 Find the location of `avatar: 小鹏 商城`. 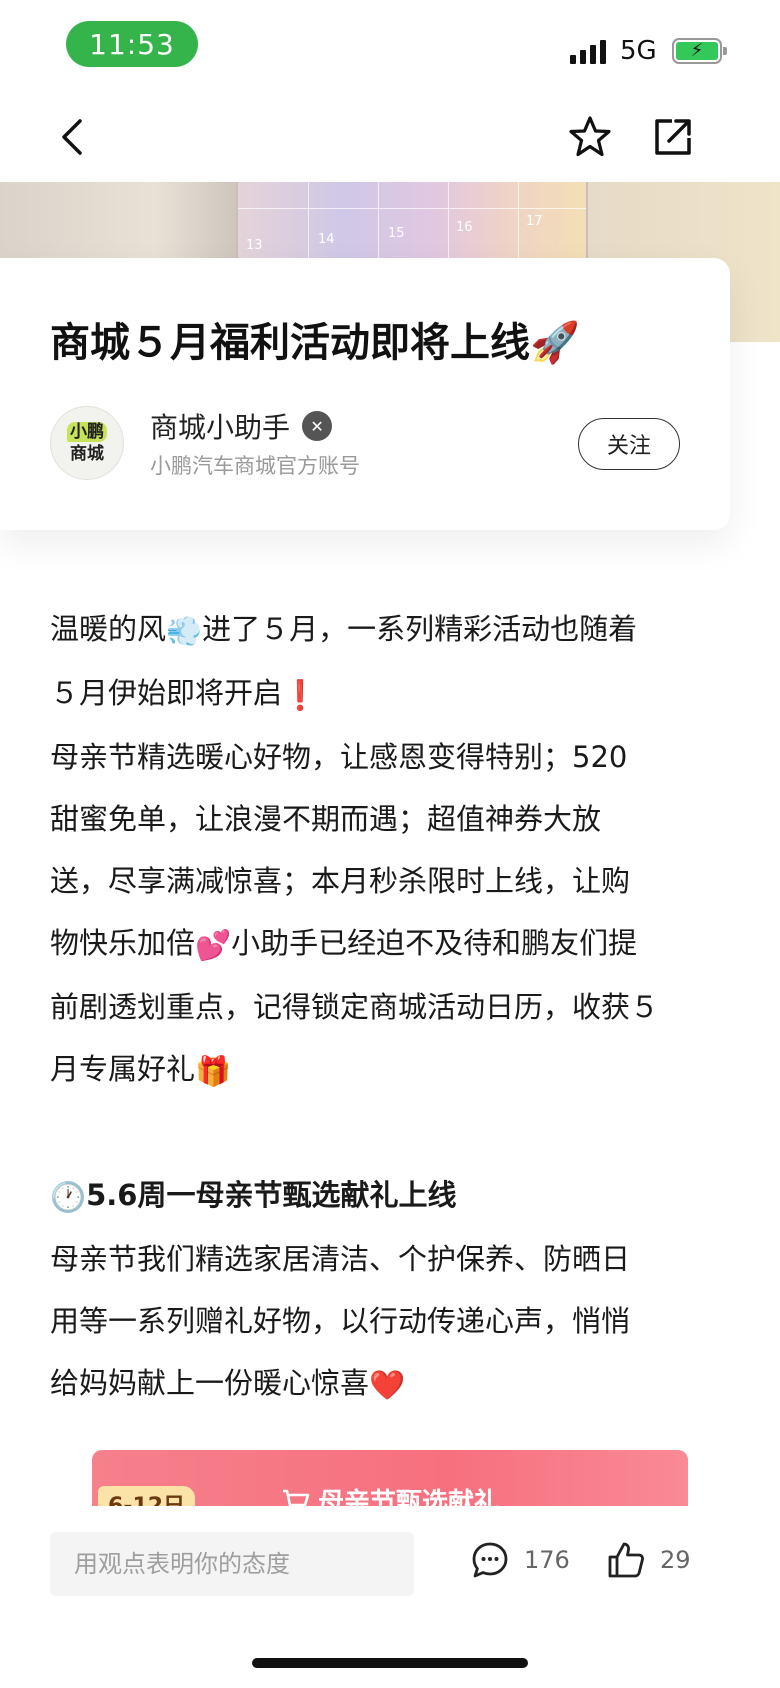

avatar: 小鹏 商城 is located at coordinates (87, 443).